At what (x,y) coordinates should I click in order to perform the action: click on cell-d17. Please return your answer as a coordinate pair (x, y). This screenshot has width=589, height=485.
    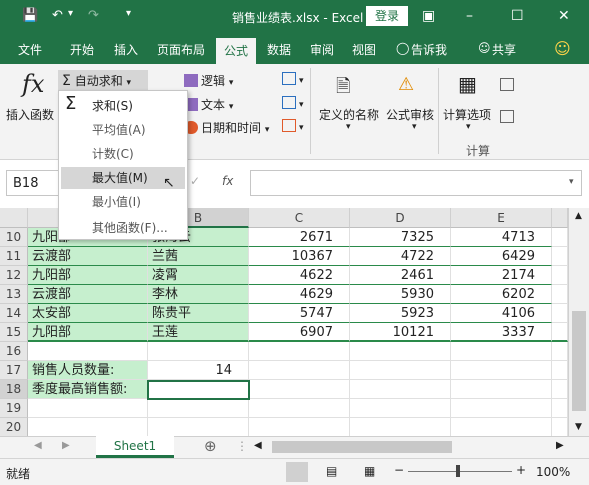
    Looking at the image, I should click on (400, 370).